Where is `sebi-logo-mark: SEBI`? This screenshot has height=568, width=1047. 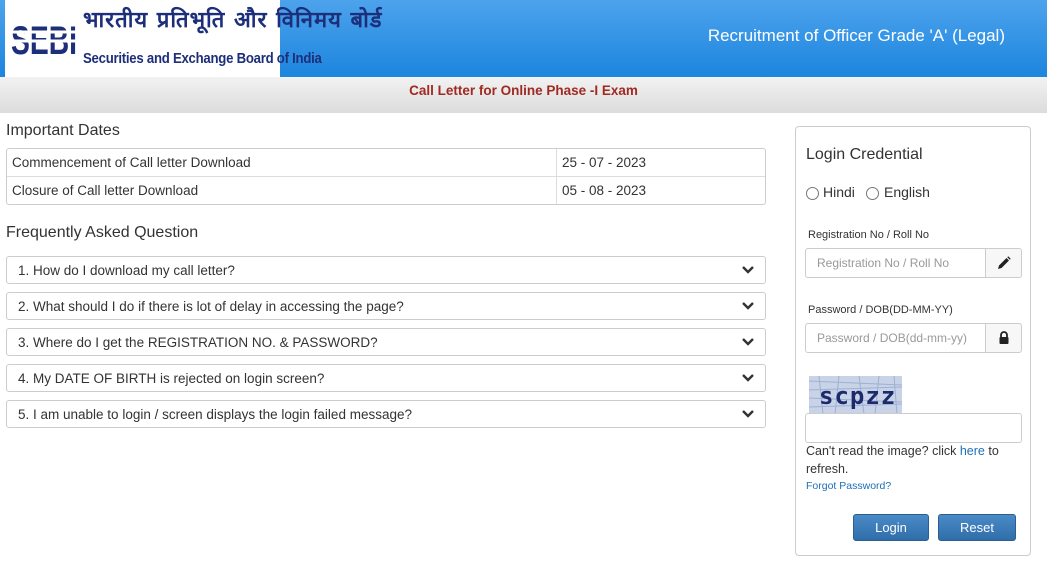
sebi-logo-mark: SEBI is located at coordinates (44, 39).